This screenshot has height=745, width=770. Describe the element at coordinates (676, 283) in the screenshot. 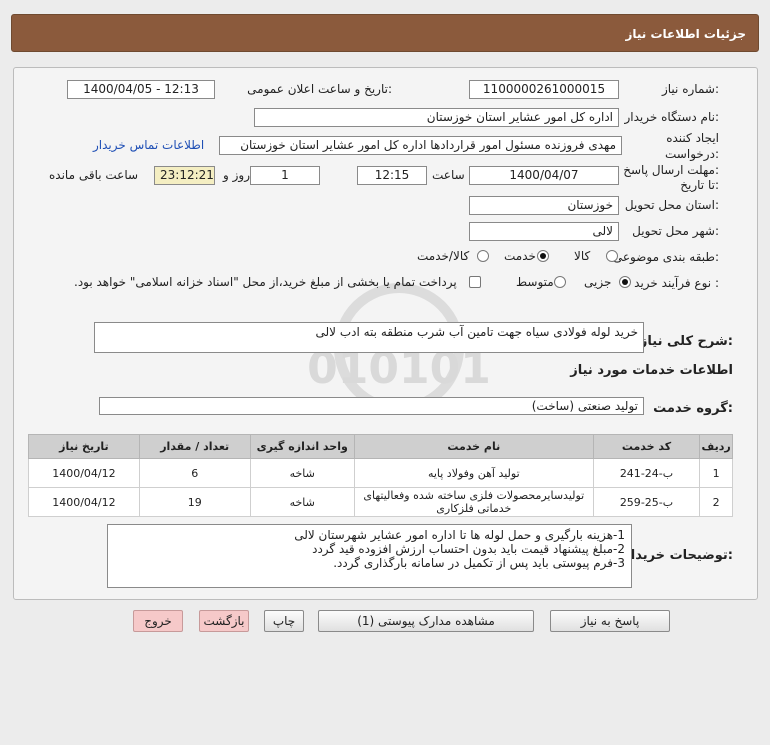

I see `process-label: نوع فرآیند خرید :` at that location.